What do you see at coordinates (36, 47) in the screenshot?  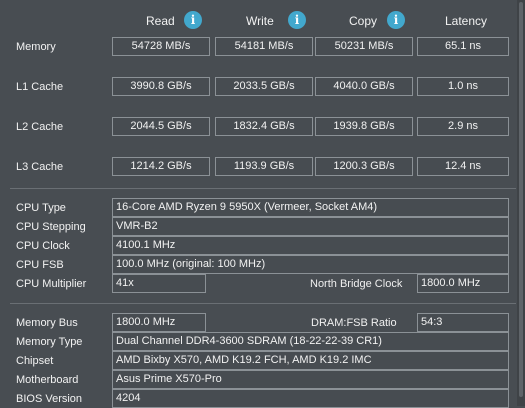 I see `row-label: Memory` at bounding box center [36, 47].